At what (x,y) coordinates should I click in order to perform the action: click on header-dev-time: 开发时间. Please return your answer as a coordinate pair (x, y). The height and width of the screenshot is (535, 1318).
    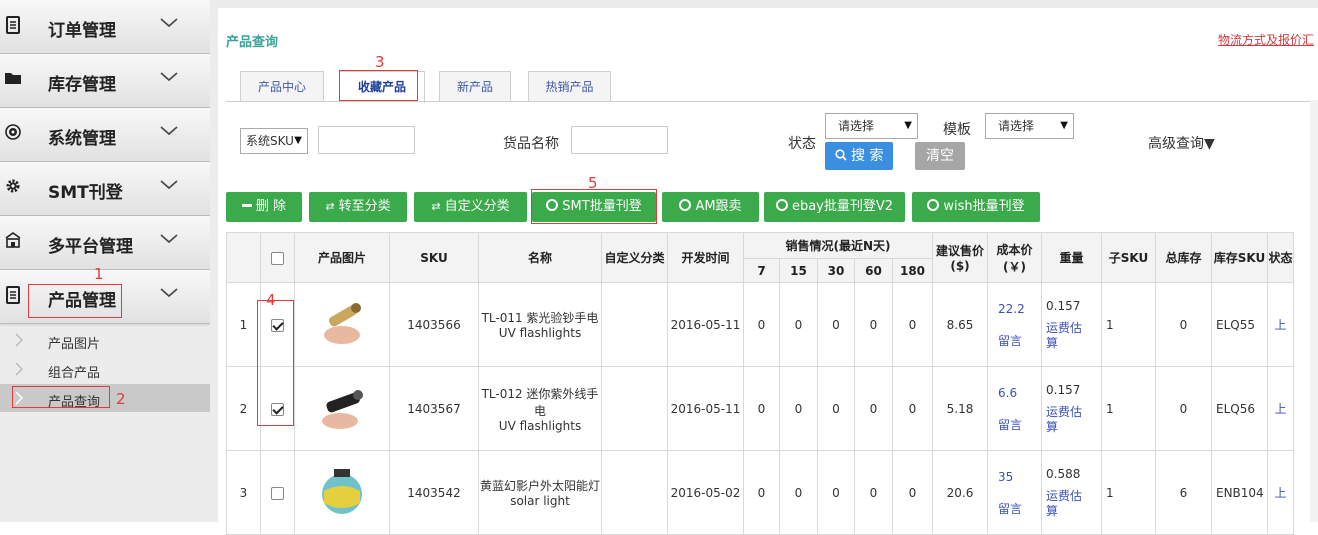
    Looking at the image, I should click on (705, 257).